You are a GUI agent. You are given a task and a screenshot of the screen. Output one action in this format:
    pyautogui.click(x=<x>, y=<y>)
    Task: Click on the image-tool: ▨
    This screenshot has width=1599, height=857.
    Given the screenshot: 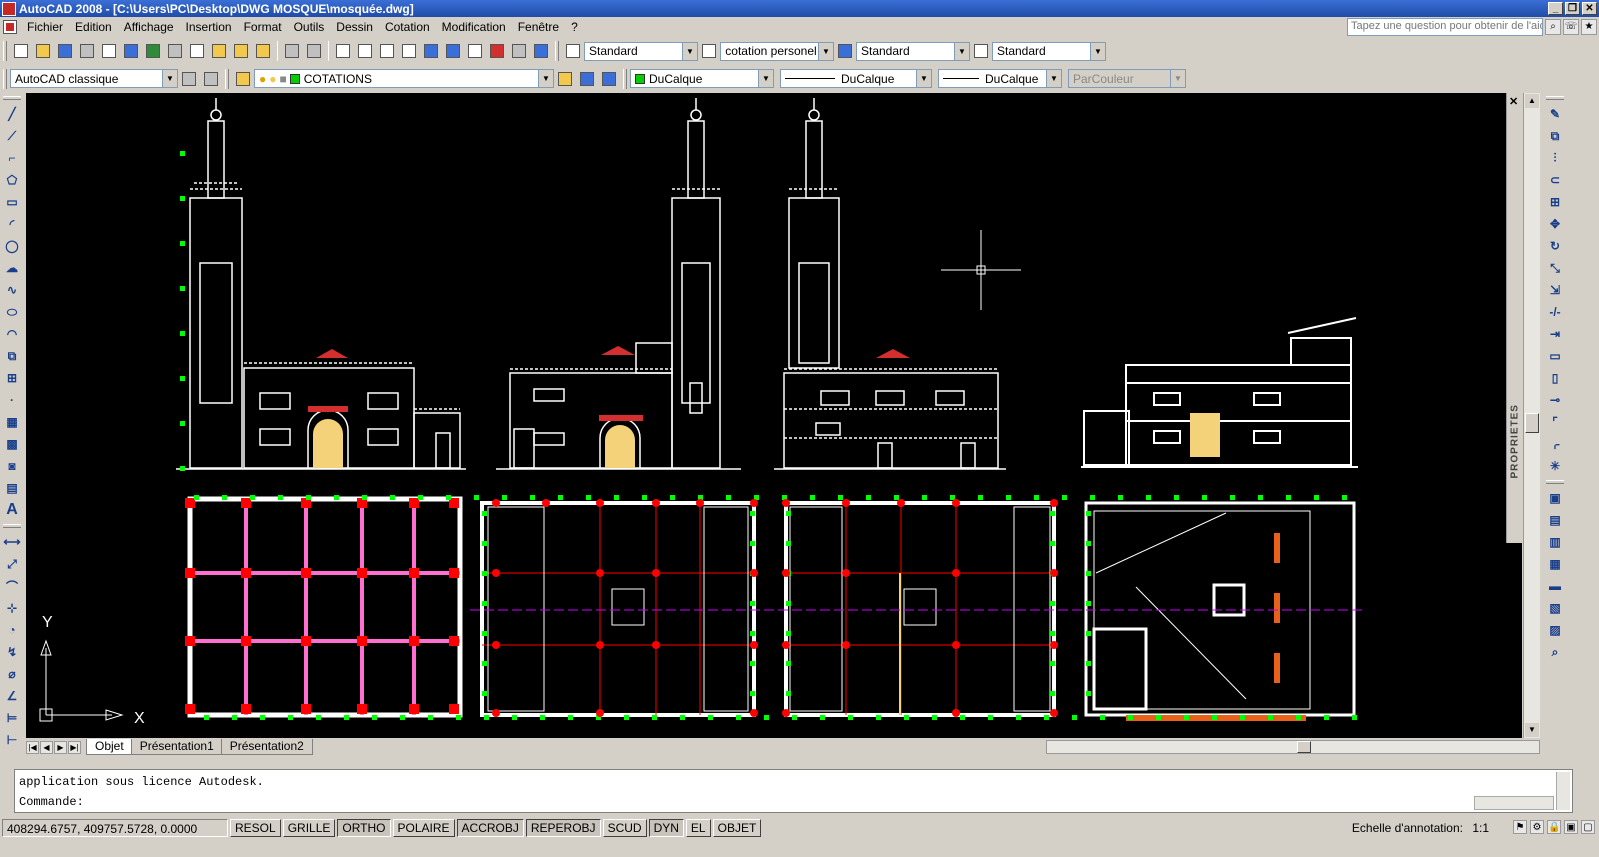 What is the action you would take?
    pyautogui.click(x=1555, y=630)
    